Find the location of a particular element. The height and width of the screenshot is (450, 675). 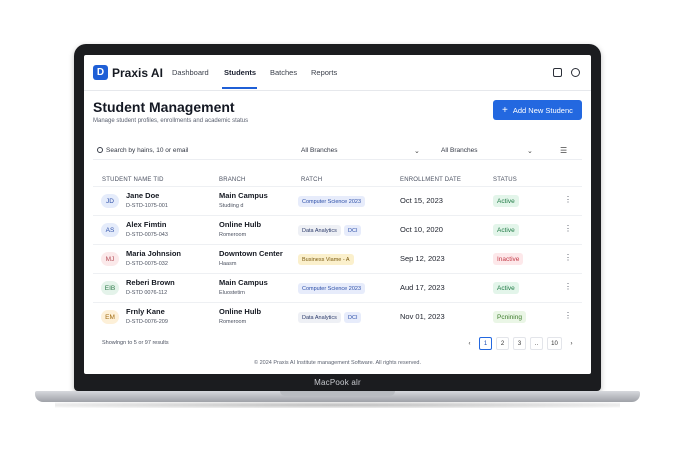

add-student-label: Add New Studenc is located at coordinates (542, 110).